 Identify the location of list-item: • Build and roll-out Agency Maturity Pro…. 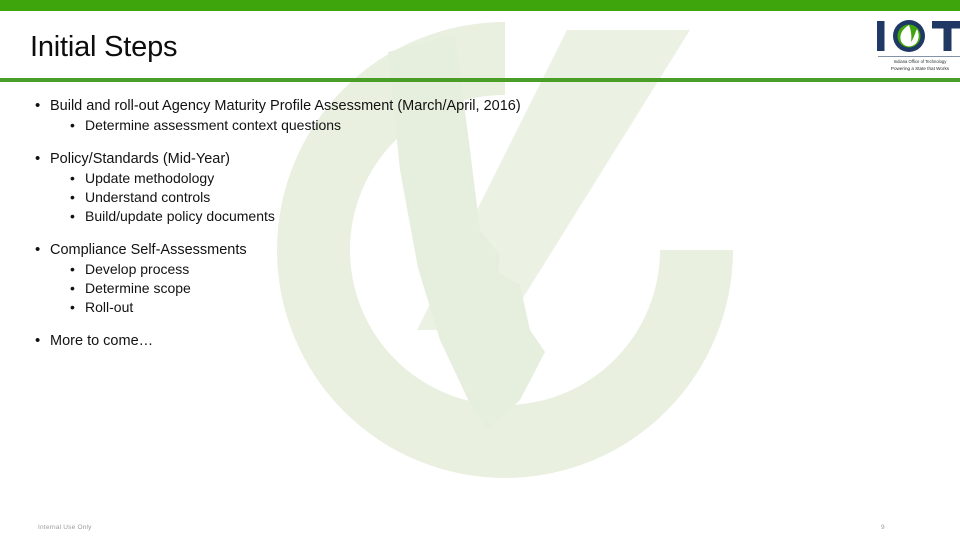
(445, 106).